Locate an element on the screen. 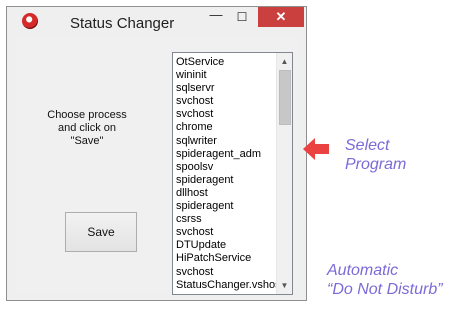 The image size is (465, 315). process-list-item: OtService is located at coordinates (226, 62).